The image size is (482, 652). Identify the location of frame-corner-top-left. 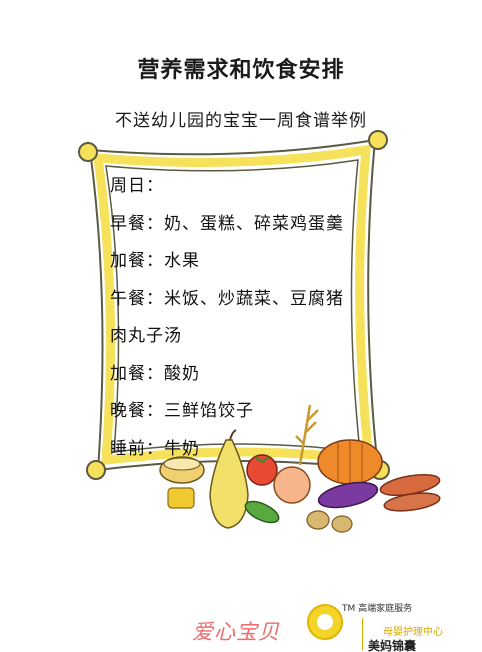
(88, 152).